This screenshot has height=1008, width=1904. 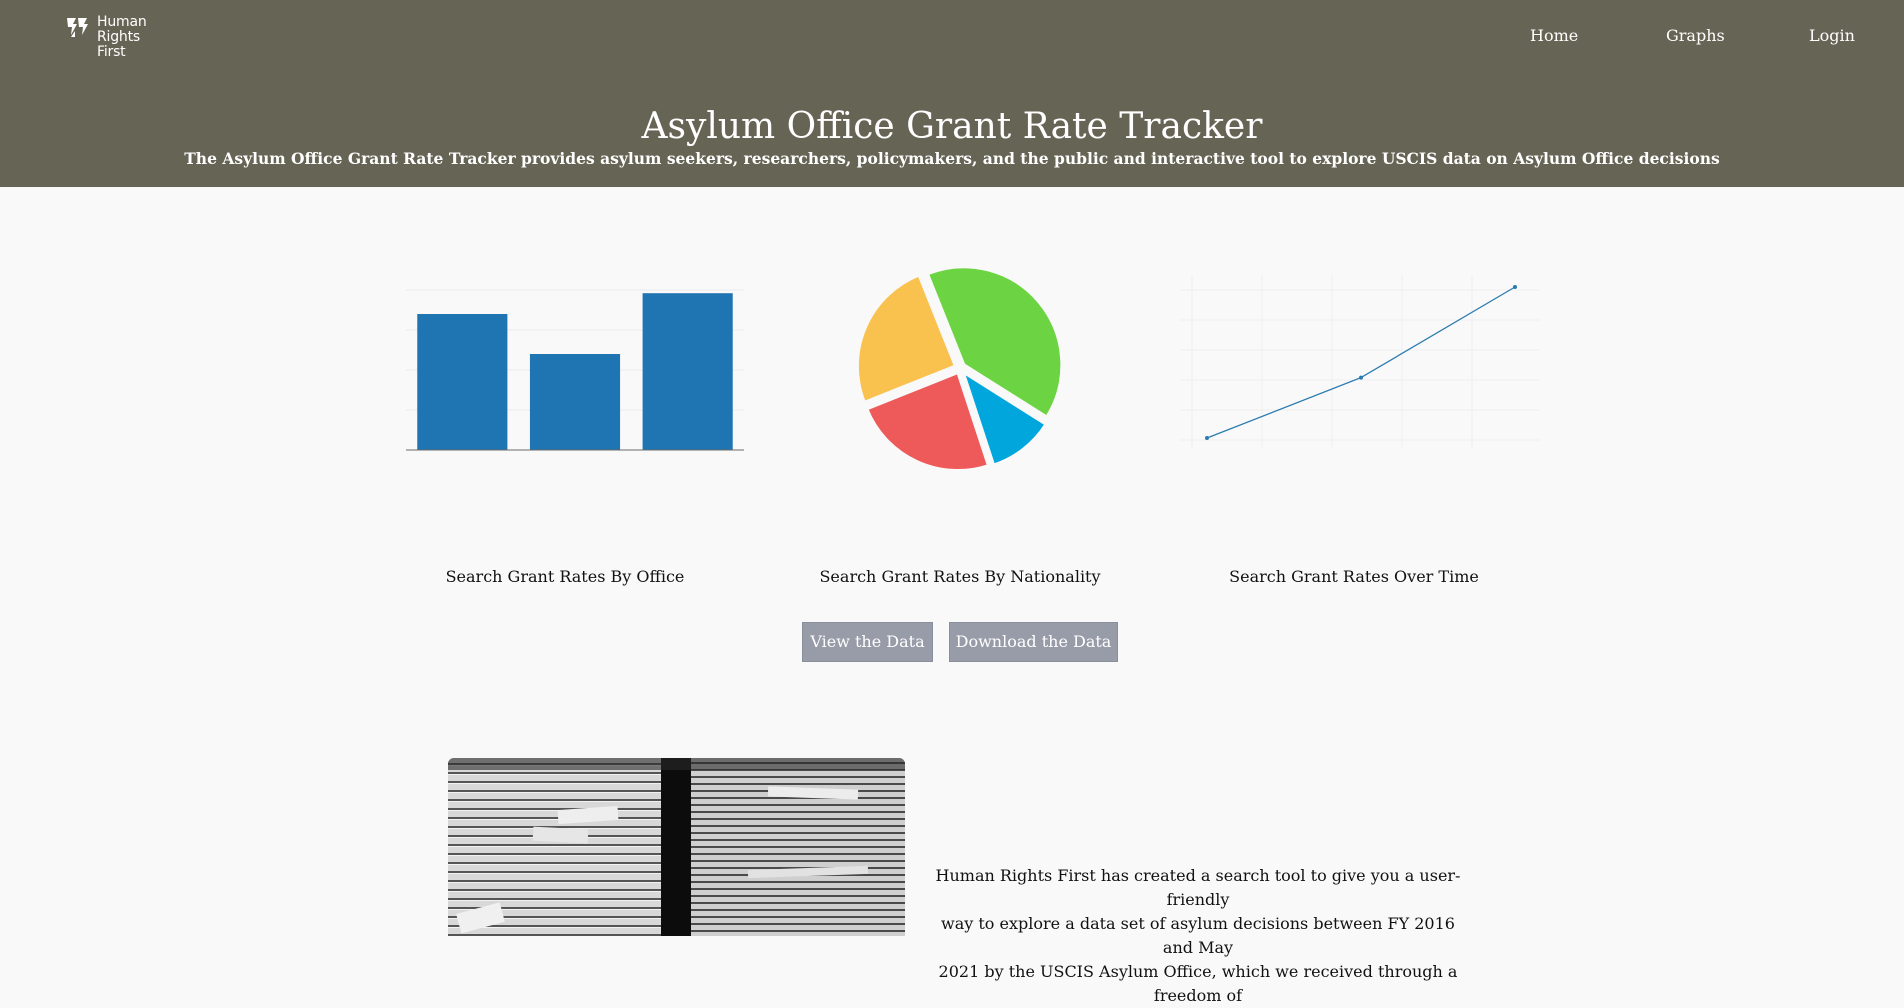 I want to click on line-series, so click(x=1361, y=362).